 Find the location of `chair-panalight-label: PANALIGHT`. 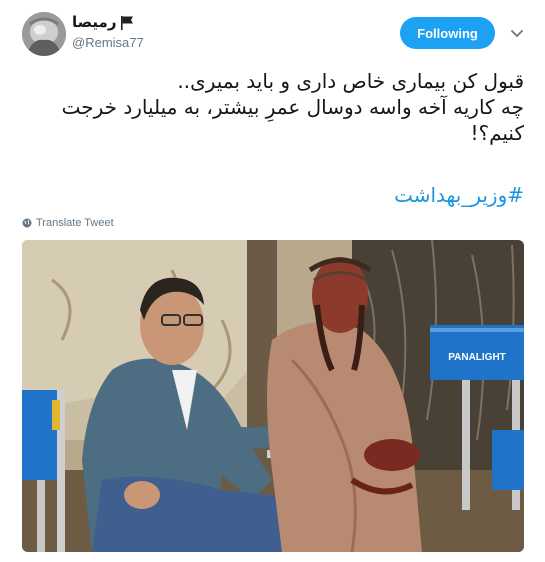

chair-panalight-label: PANALIGHT is located at coordinates (477, 357).